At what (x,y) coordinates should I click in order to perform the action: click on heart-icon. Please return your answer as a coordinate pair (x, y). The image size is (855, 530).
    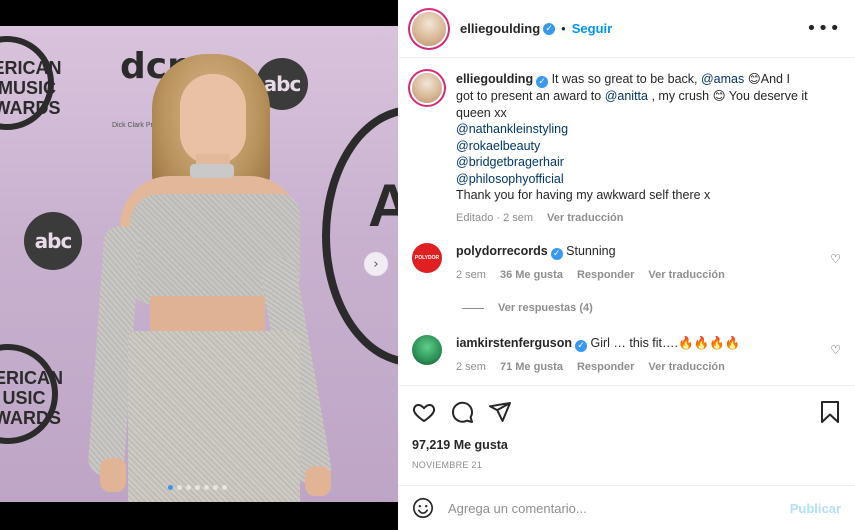
    Looking at the image, I should click on (424, 412).